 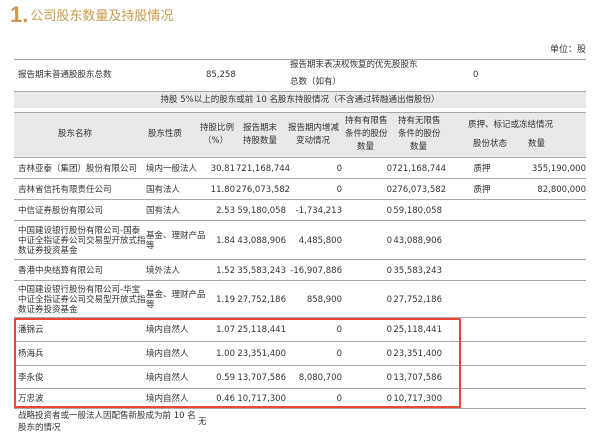 I want to click on cell-ratio: 11.80, so click(x=222, y=189).